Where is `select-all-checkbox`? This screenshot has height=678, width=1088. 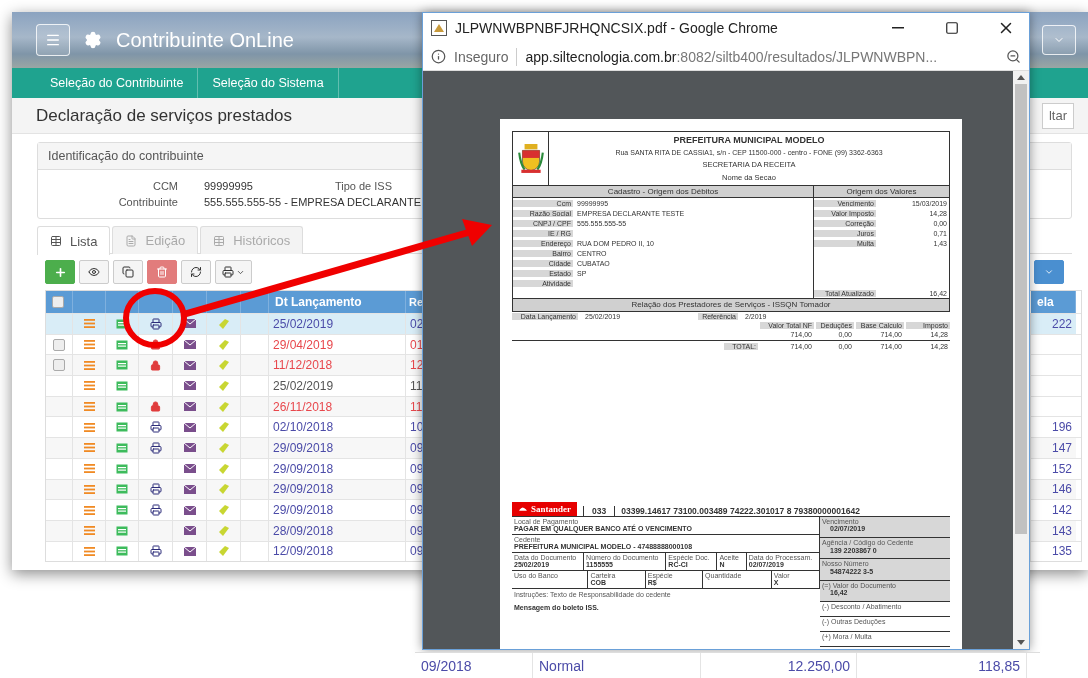 select-all-checkbox is located at coordinates (58, 302).